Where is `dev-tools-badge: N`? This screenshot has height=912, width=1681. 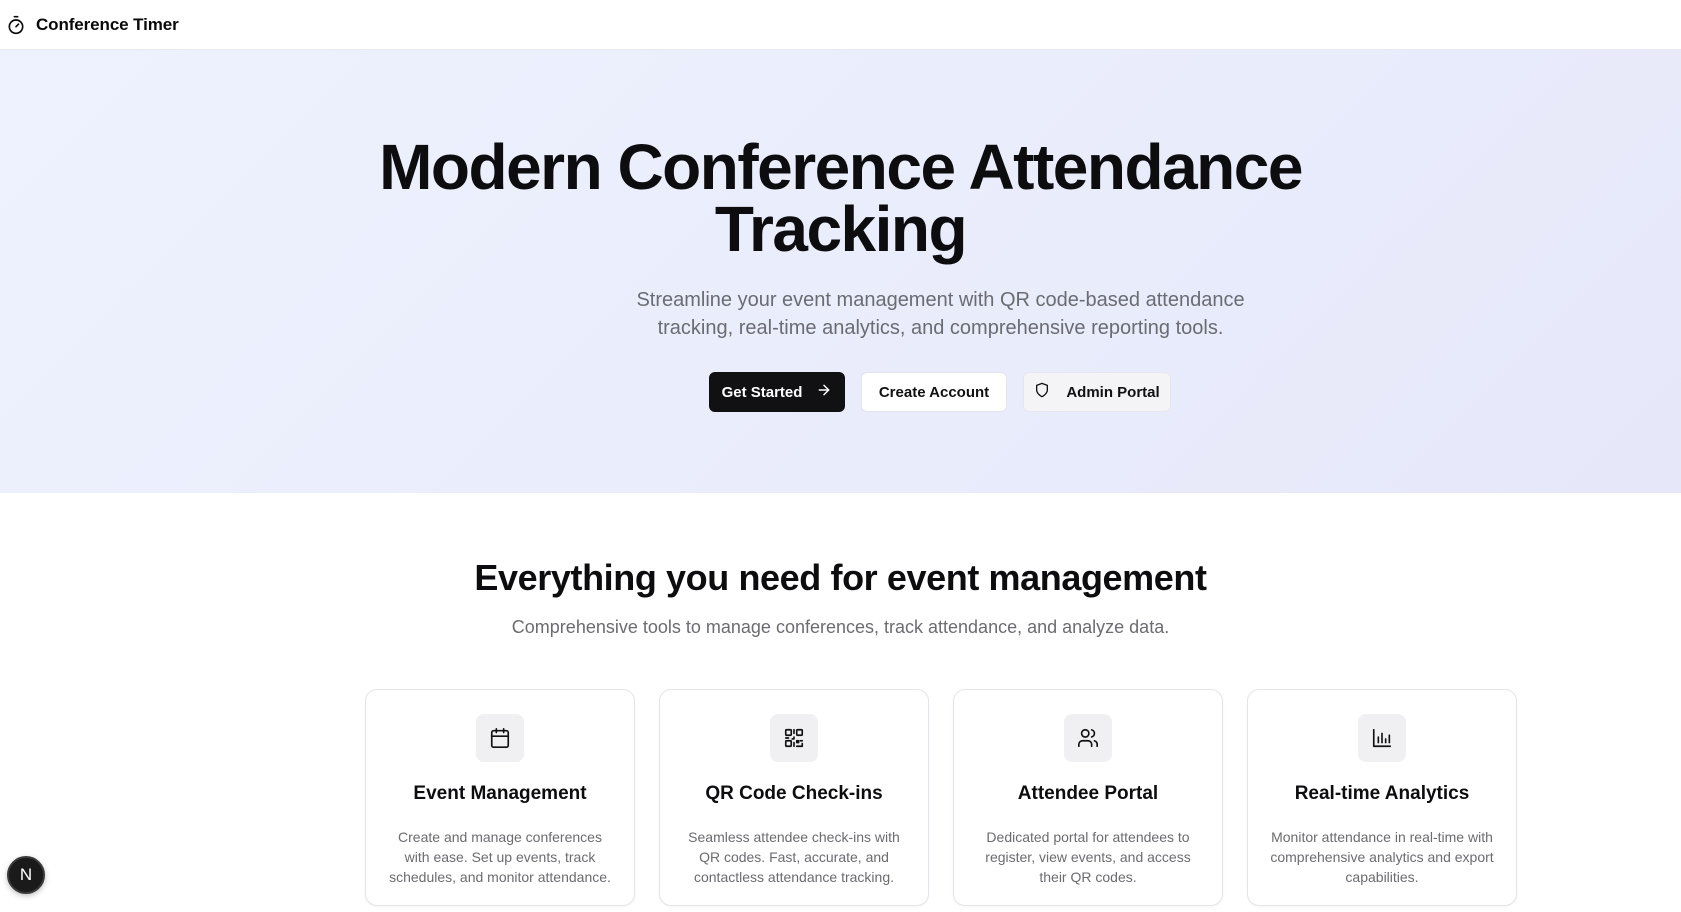 dev-tools-badge: N is located at coordinates (26, 875).